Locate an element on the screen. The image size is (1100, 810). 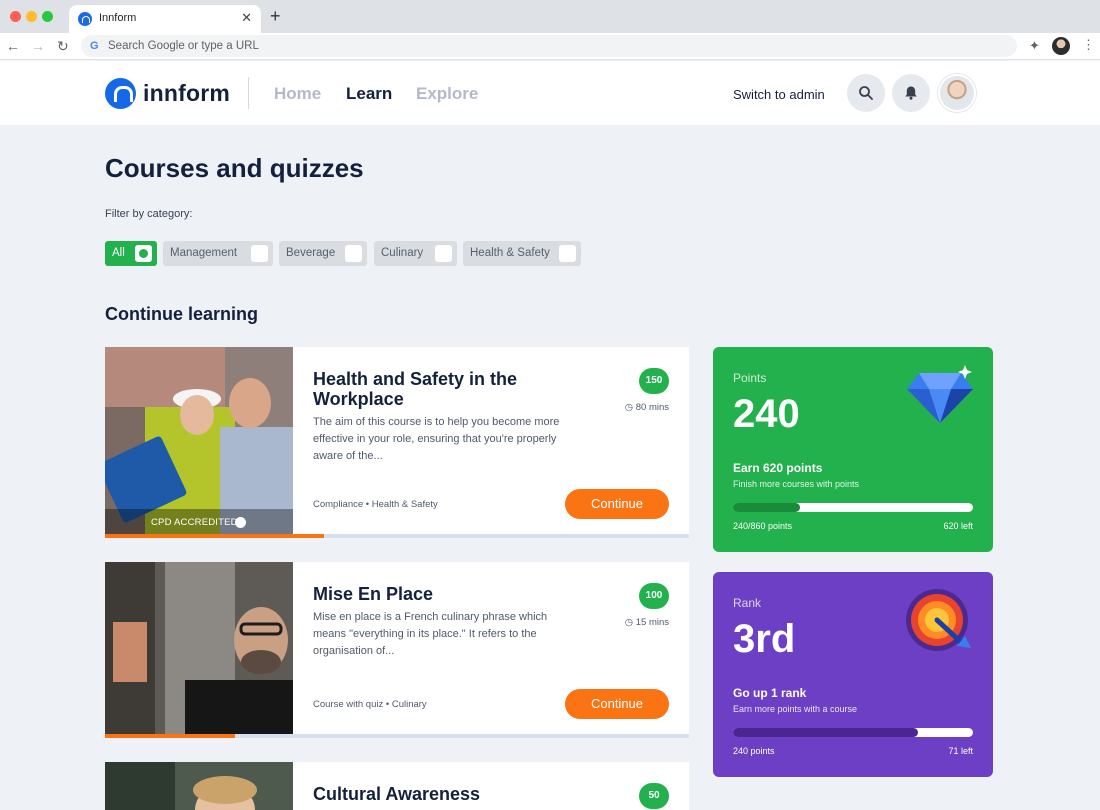
target-icon is located at coordinates (938, 620).